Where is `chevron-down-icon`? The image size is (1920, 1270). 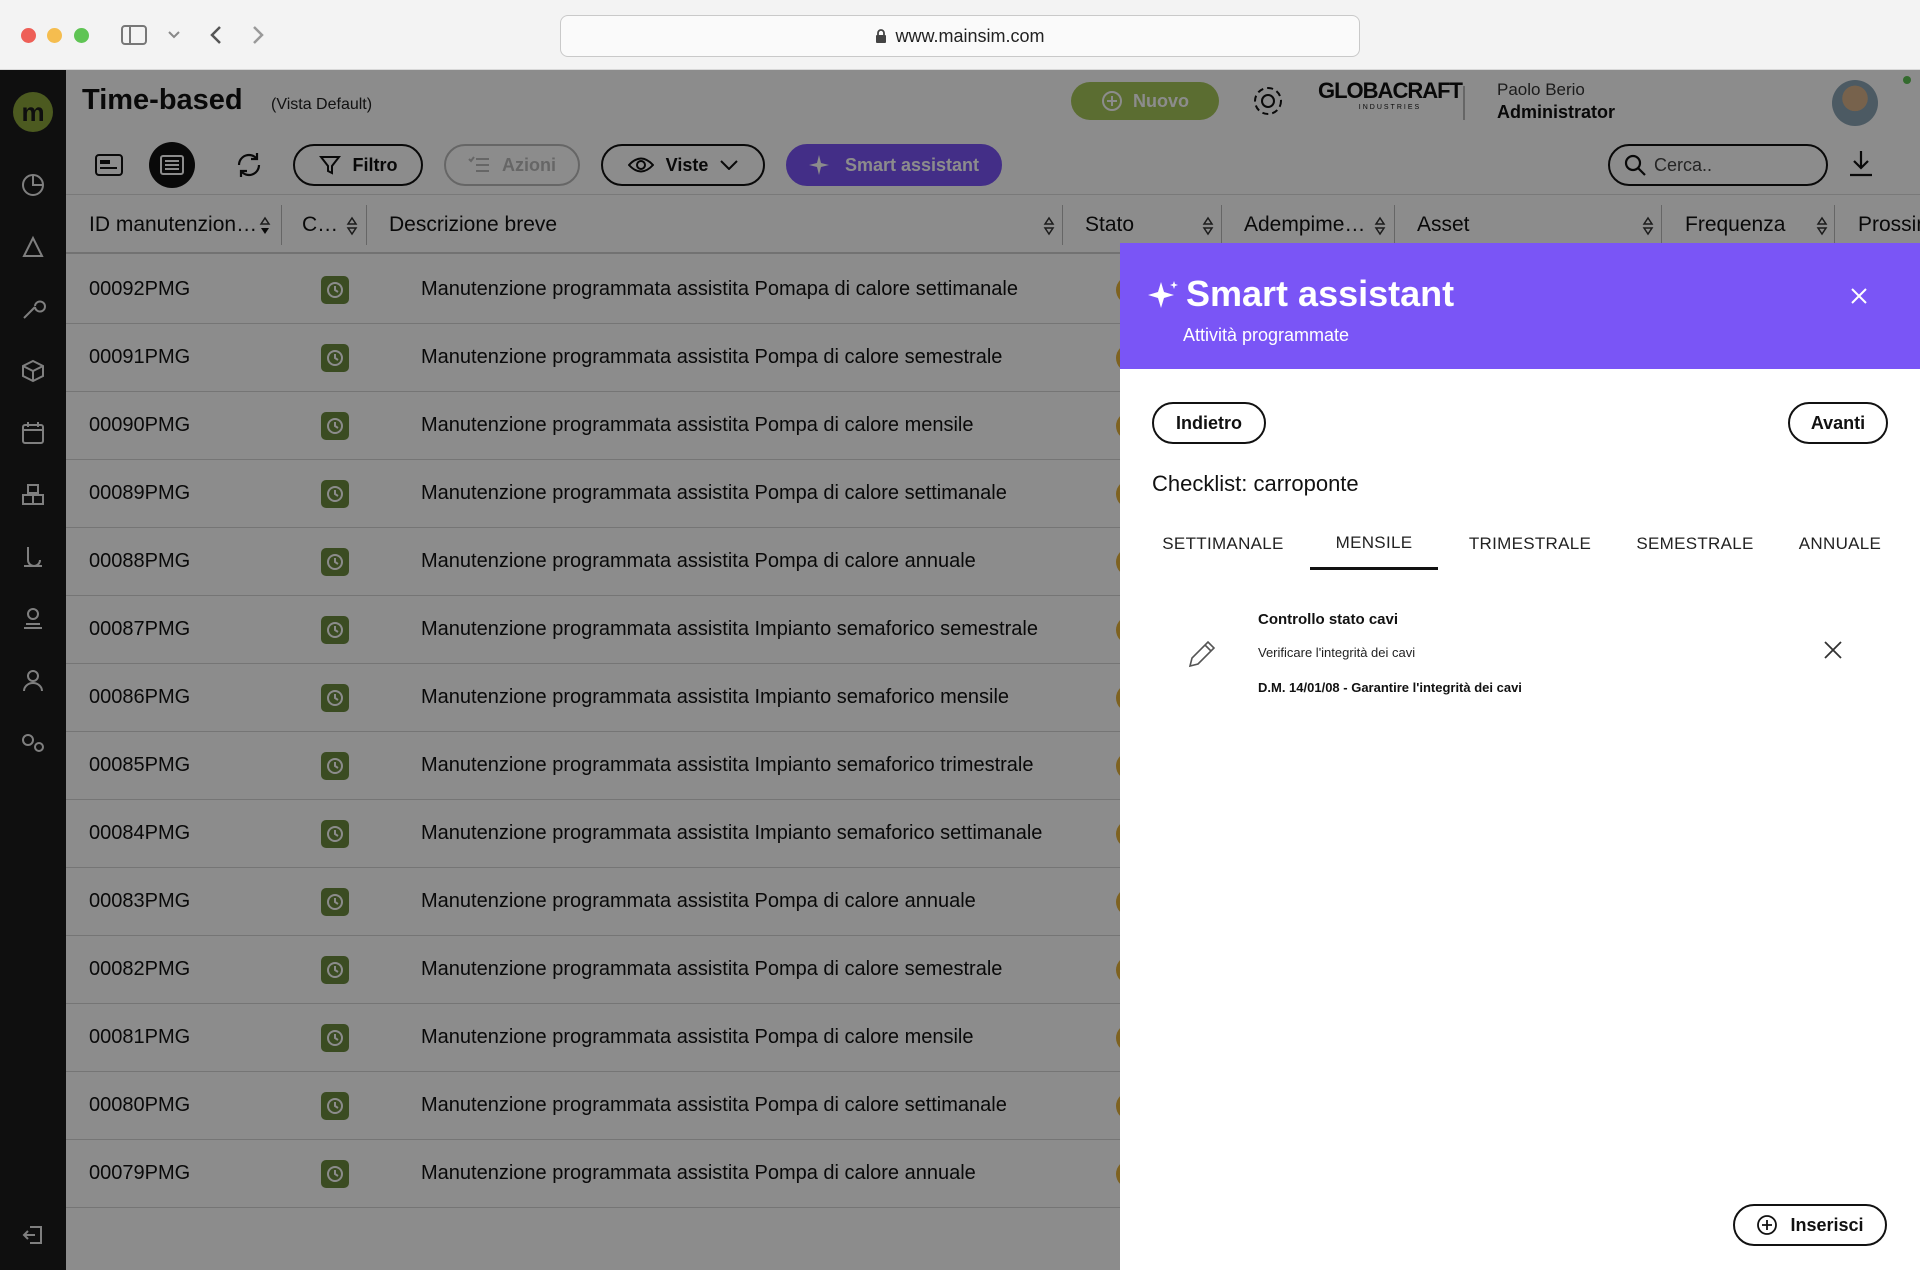 chevron-down-icon is located at coordinates (174, 35).